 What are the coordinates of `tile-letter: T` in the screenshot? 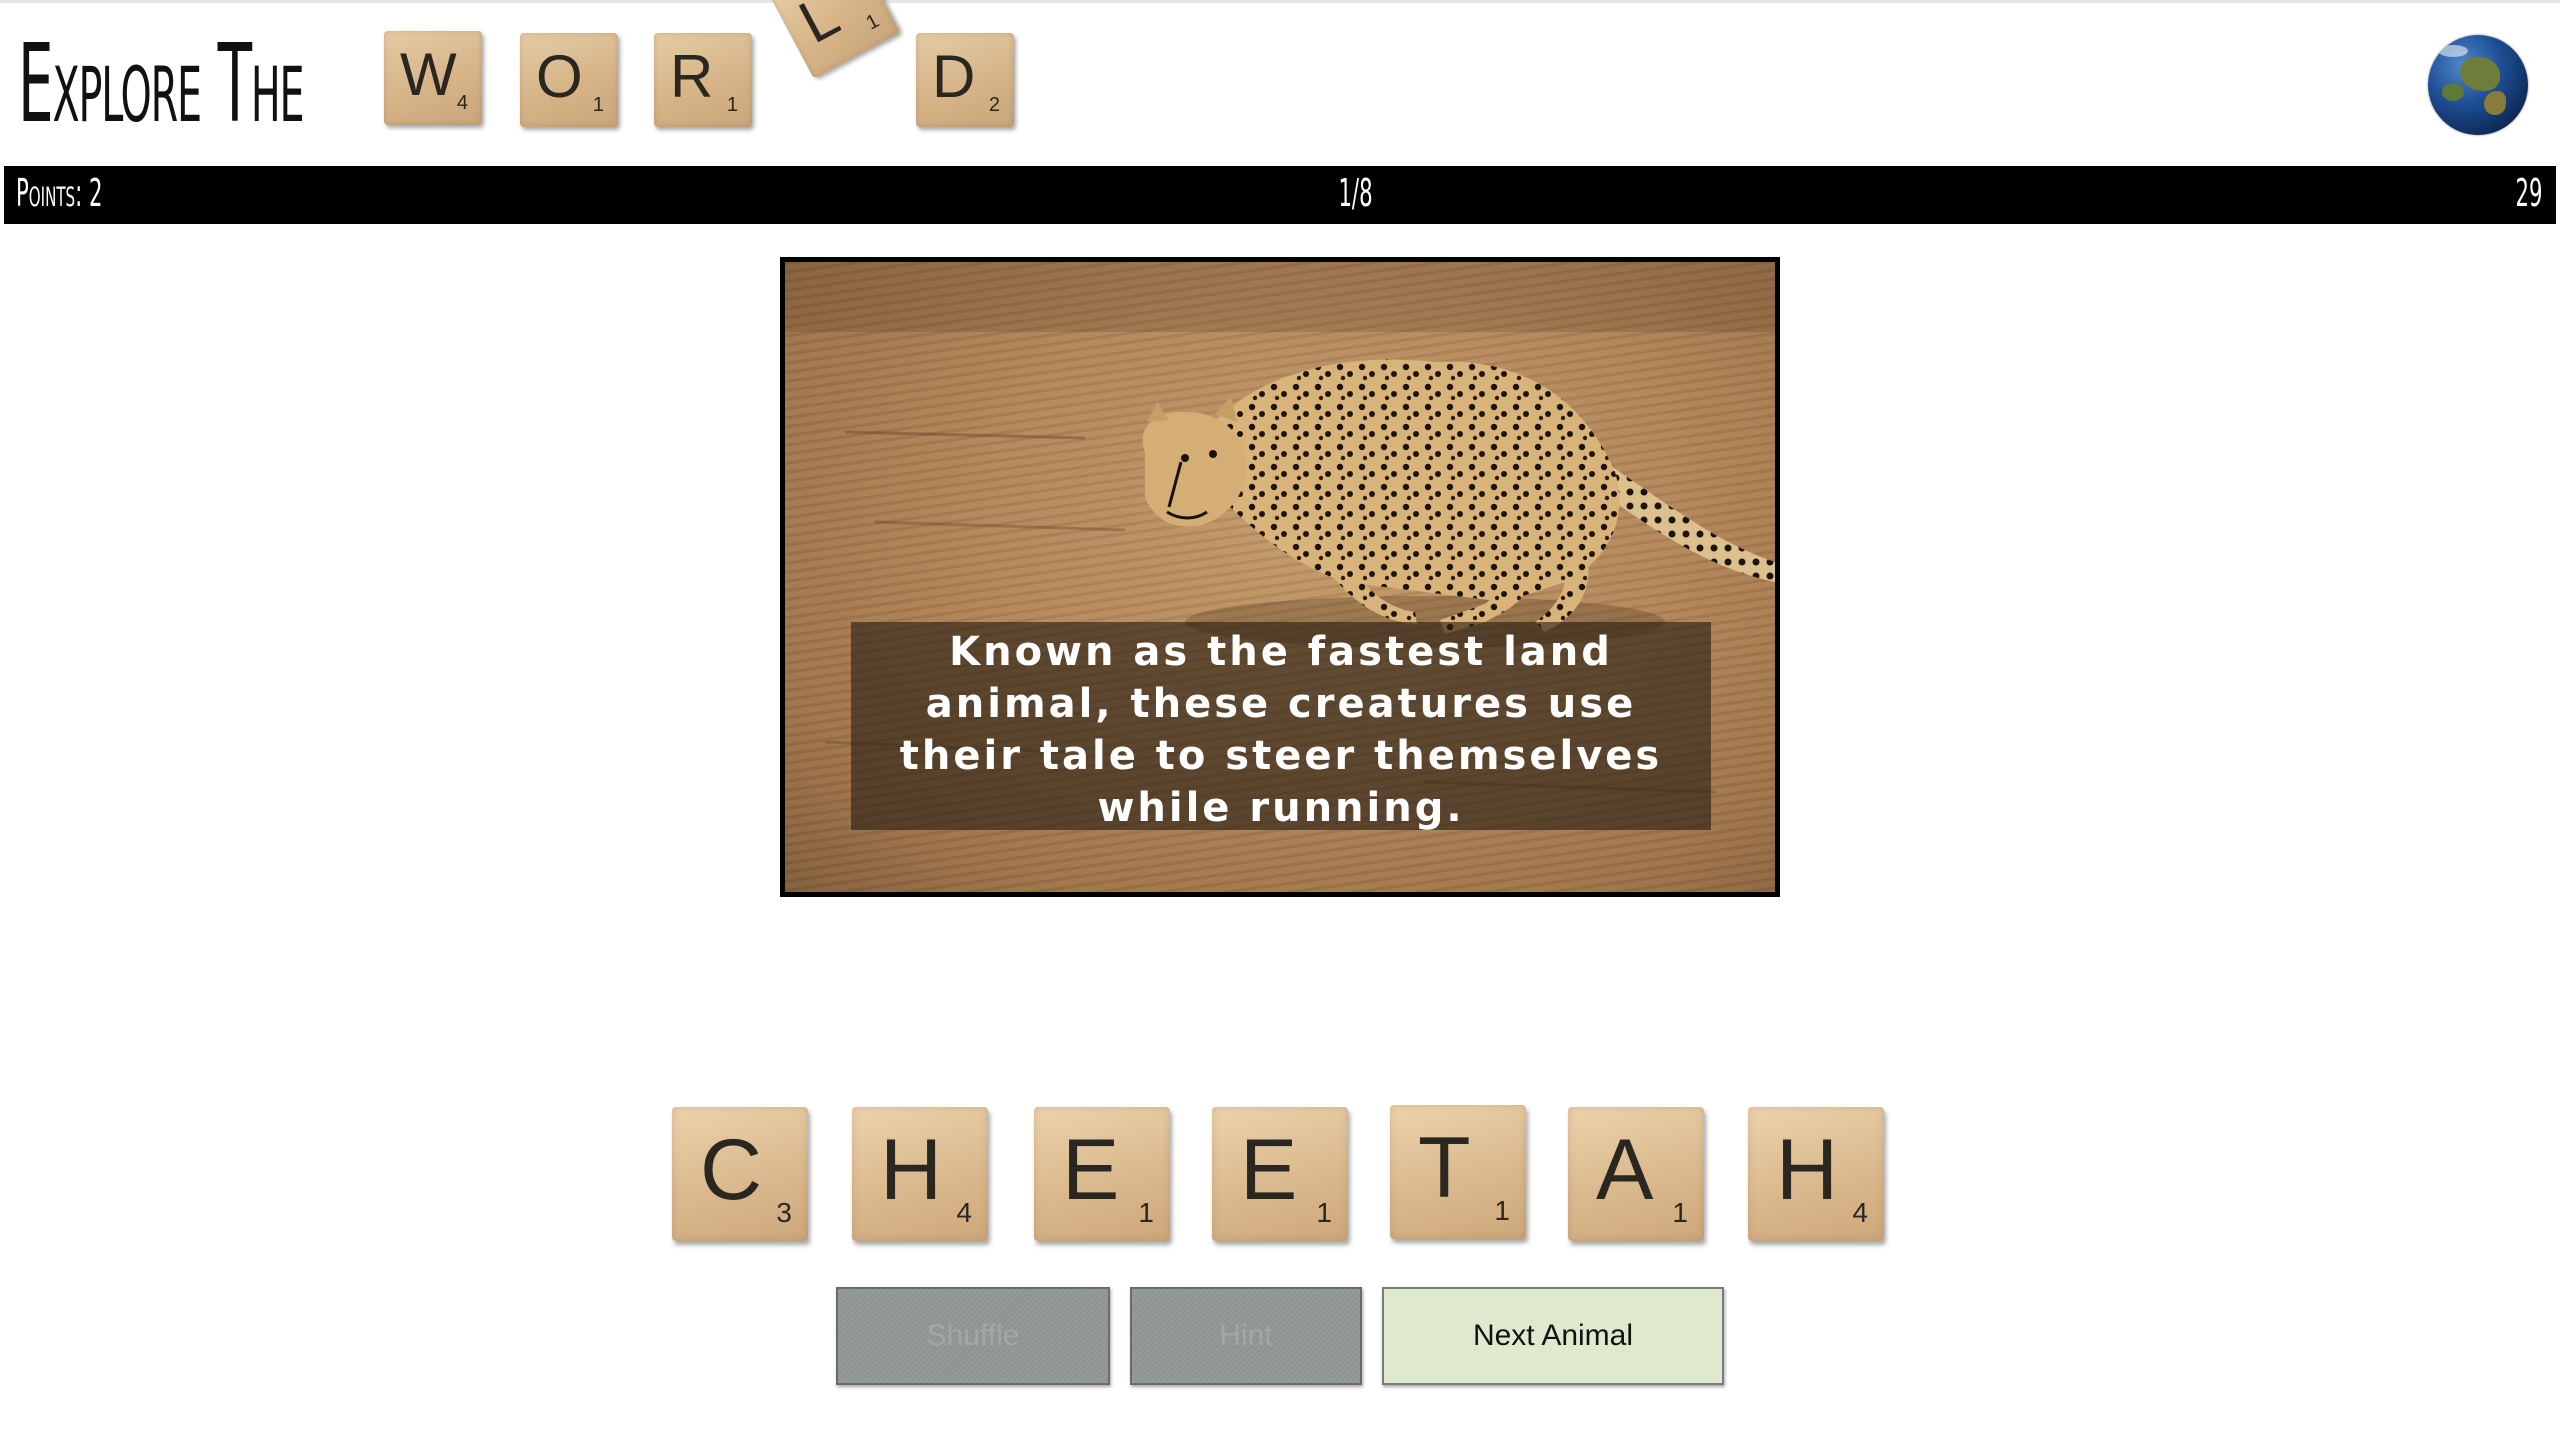 It's located at (1444, 1168).